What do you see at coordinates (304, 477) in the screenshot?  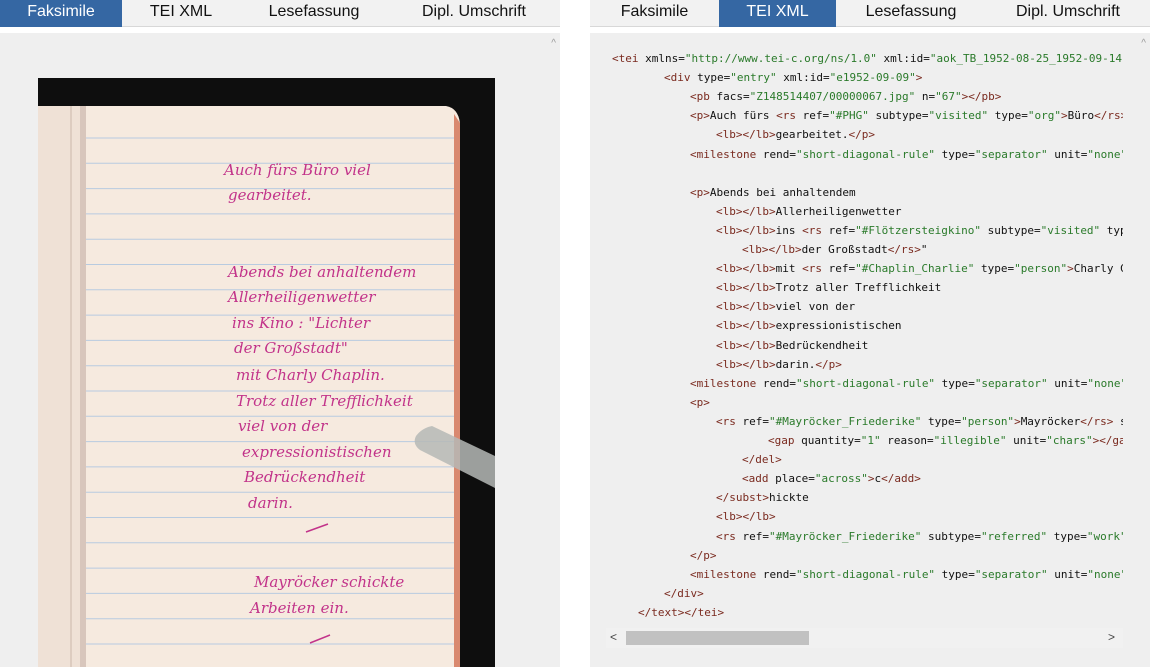 I see `handwriting-line: Bedrückendheit` at bounding box center [304, 477].